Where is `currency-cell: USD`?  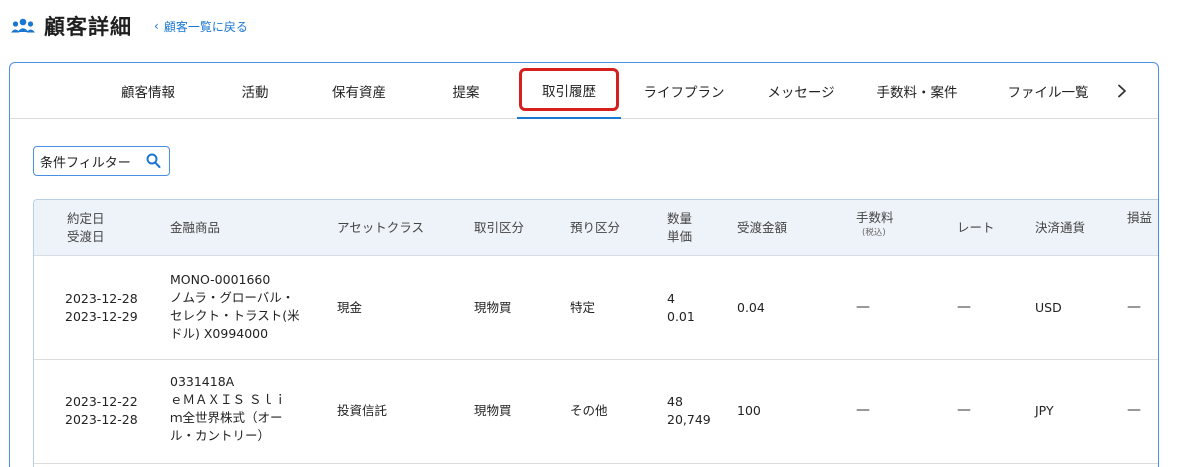
currency-cell: USD is located at coordinates (1048, 307).